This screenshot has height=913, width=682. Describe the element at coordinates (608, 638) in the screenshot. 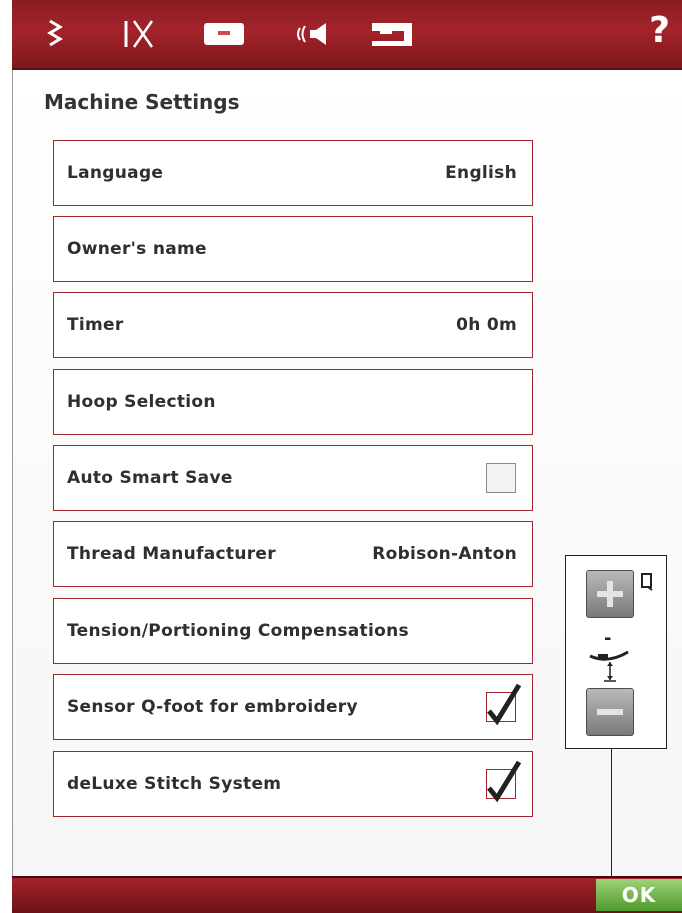

I see `foot-height-level: -` at that location.